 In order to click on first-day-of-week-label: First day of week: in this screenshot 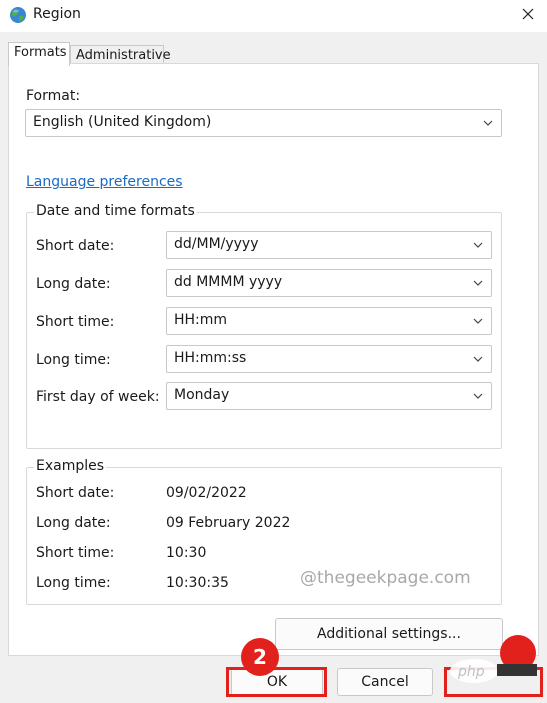, I will do `click(98, 397)`.